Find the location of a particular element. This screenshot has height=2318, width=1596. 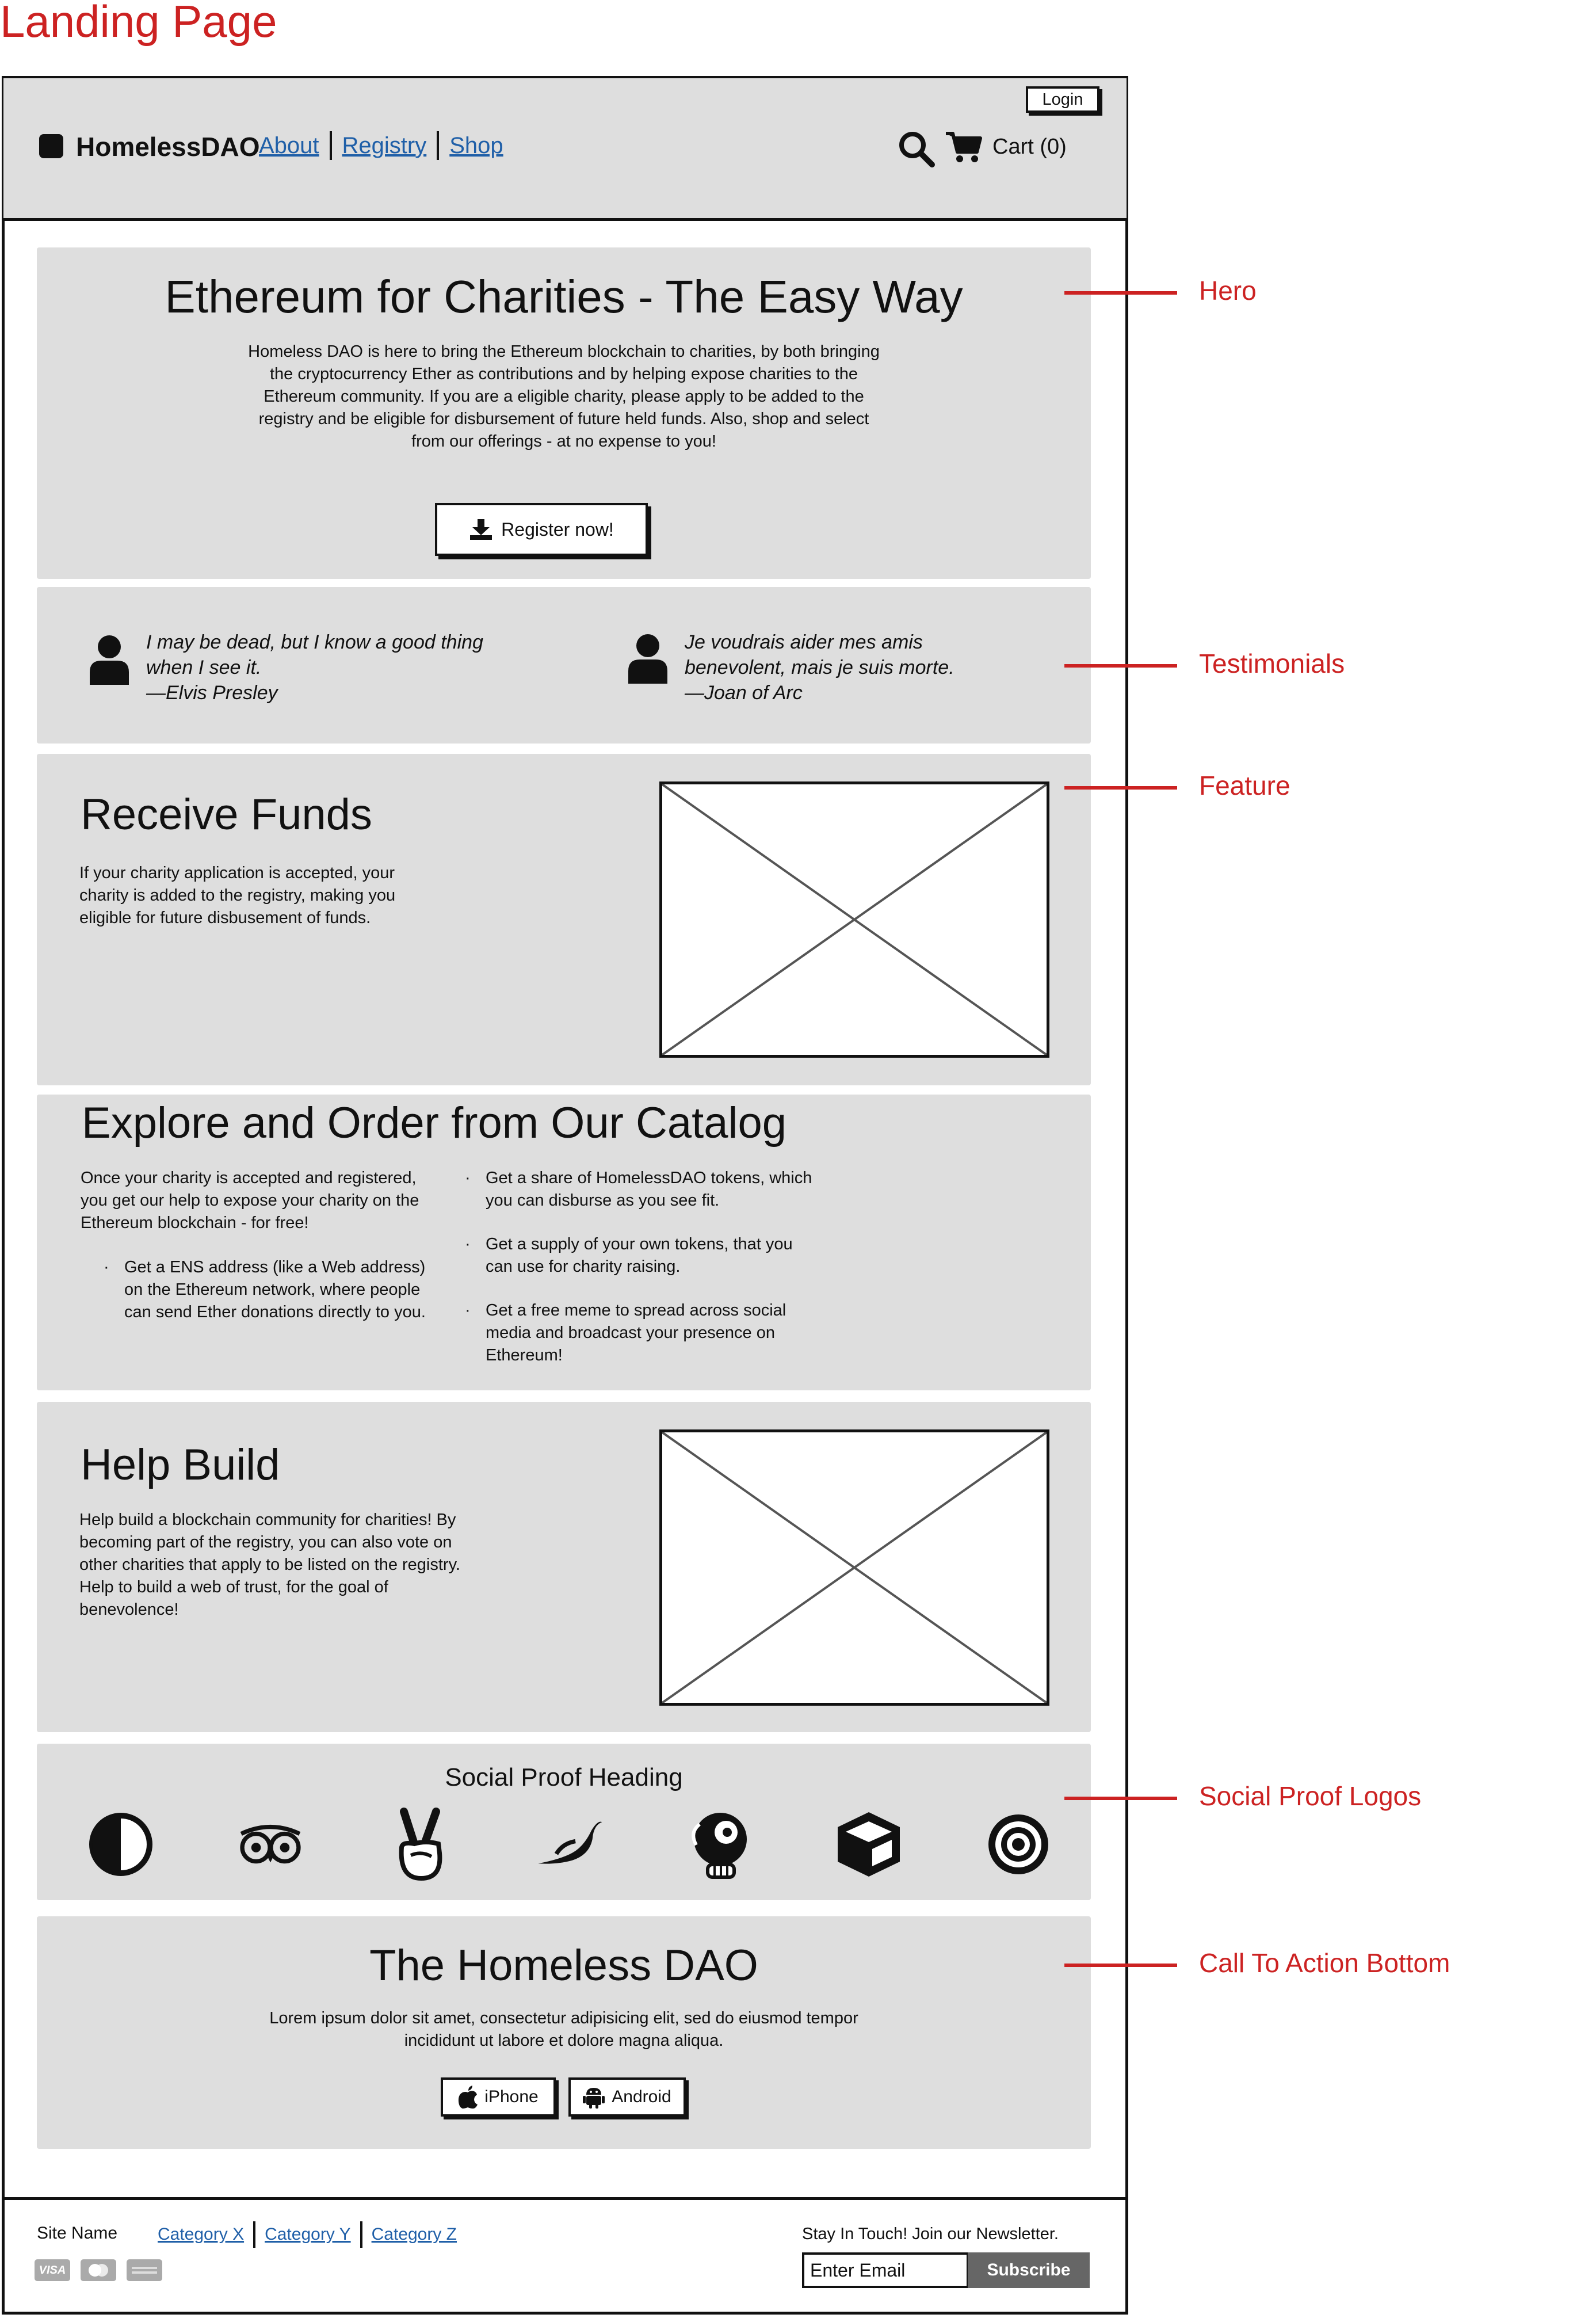

footer-nav: Category X Category Y Category Z is located at coordinates (307, 2234).